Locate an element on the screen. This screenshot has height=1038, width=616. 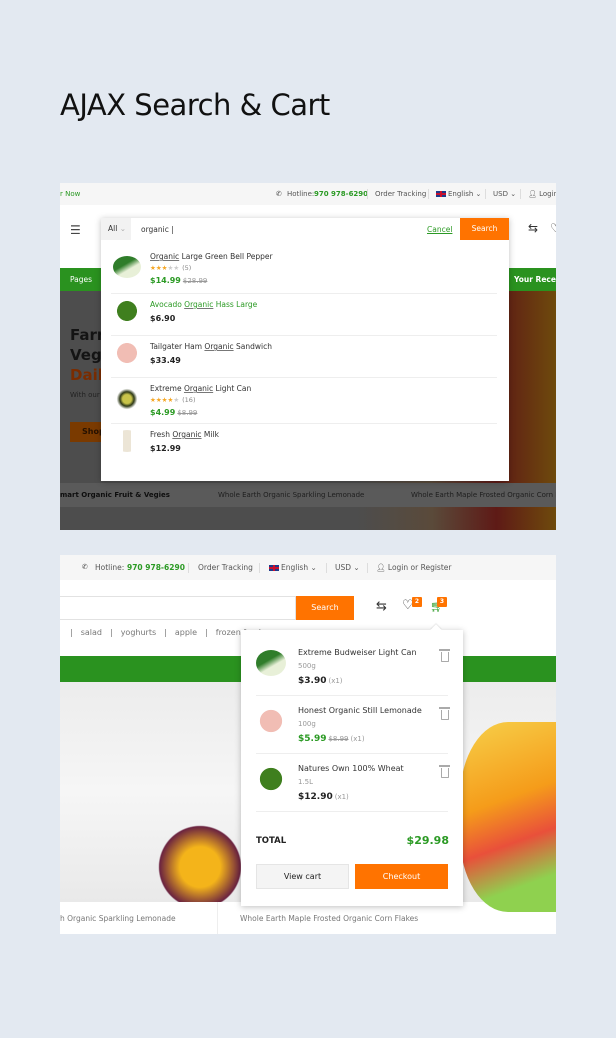
cart-item-size: 1.5L is located at coordinates (306, 782).